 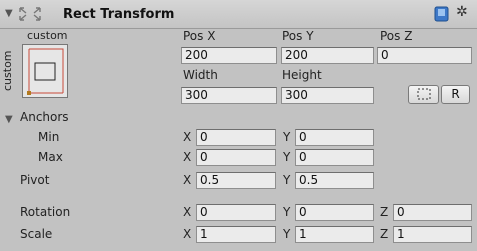 What do you see at coordinates (187, 137) in the screenshot?
I see `anchors-min-x-axis: X` at bounding box center [187, 137].